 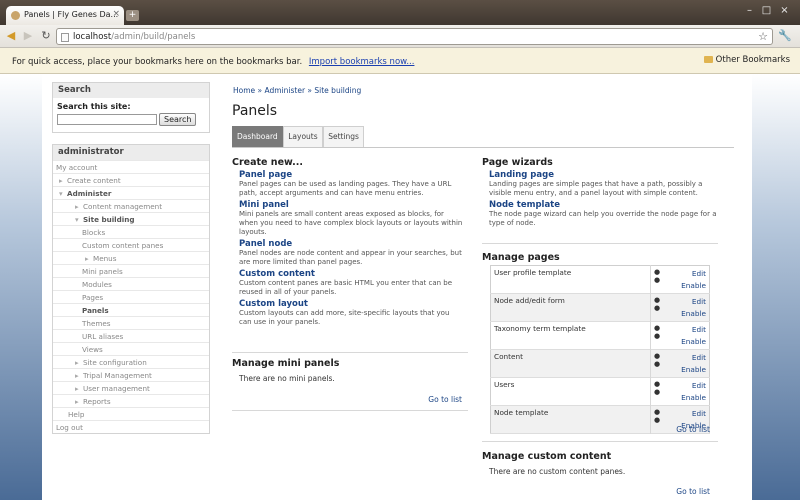 I want to click on background-right, so click(x=776, y=287).